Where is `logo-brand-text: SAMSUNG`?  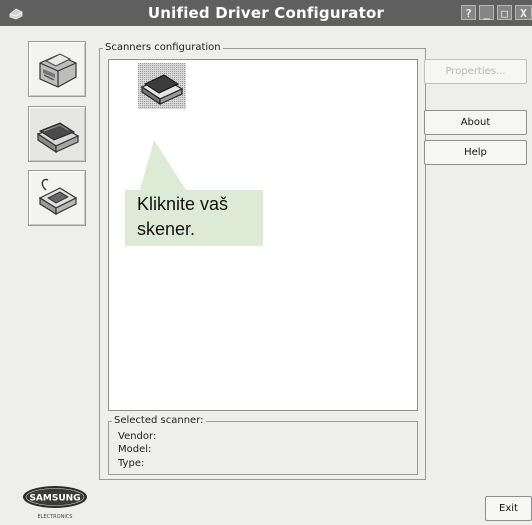 logo-brand-text: SAMSUNG is located at coordinates (54, 499).